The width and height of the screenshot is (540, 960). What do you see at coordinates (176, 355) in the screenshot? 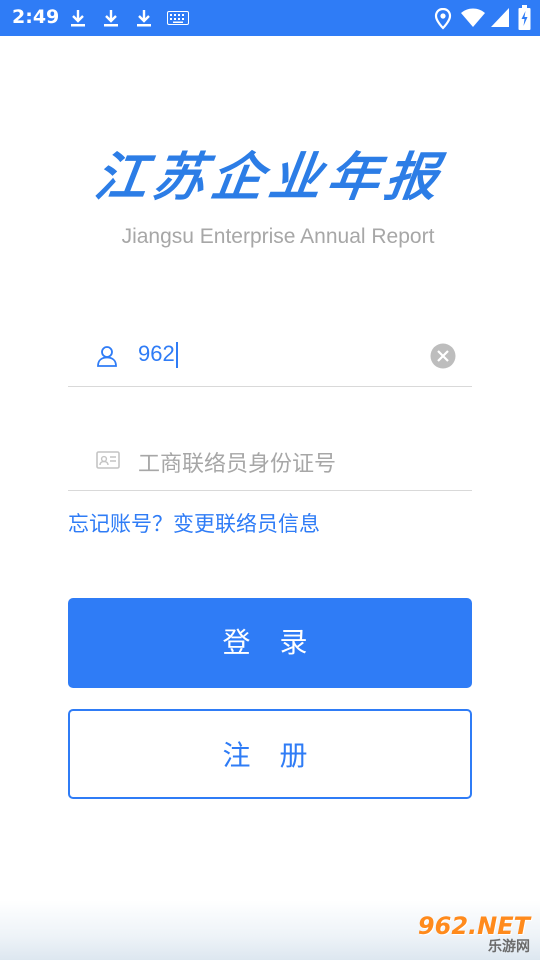
I see `text-caret` at bounding box center [176, 355].